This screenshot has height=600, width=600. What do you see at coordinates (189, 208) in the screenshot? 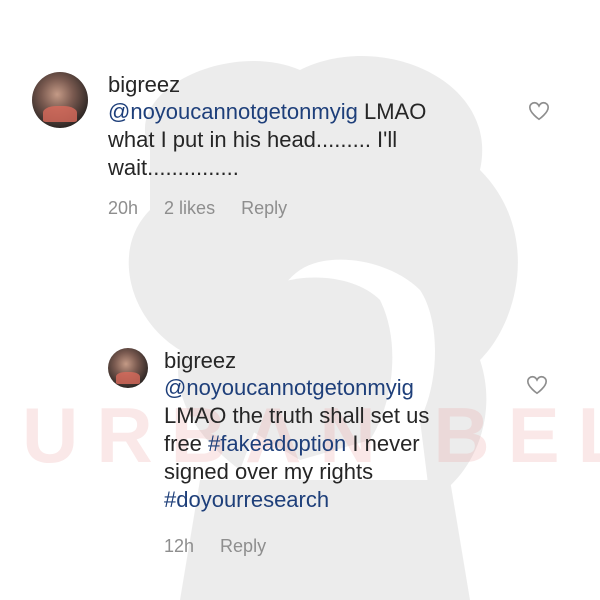
I see `likes-count: 2 likes` at bounding box center [189, 208].